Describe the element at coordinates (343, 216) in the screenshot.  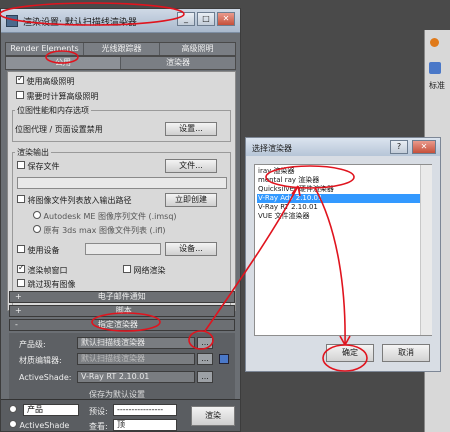
I see `list-item: VUE 文件渲染器` at that location.